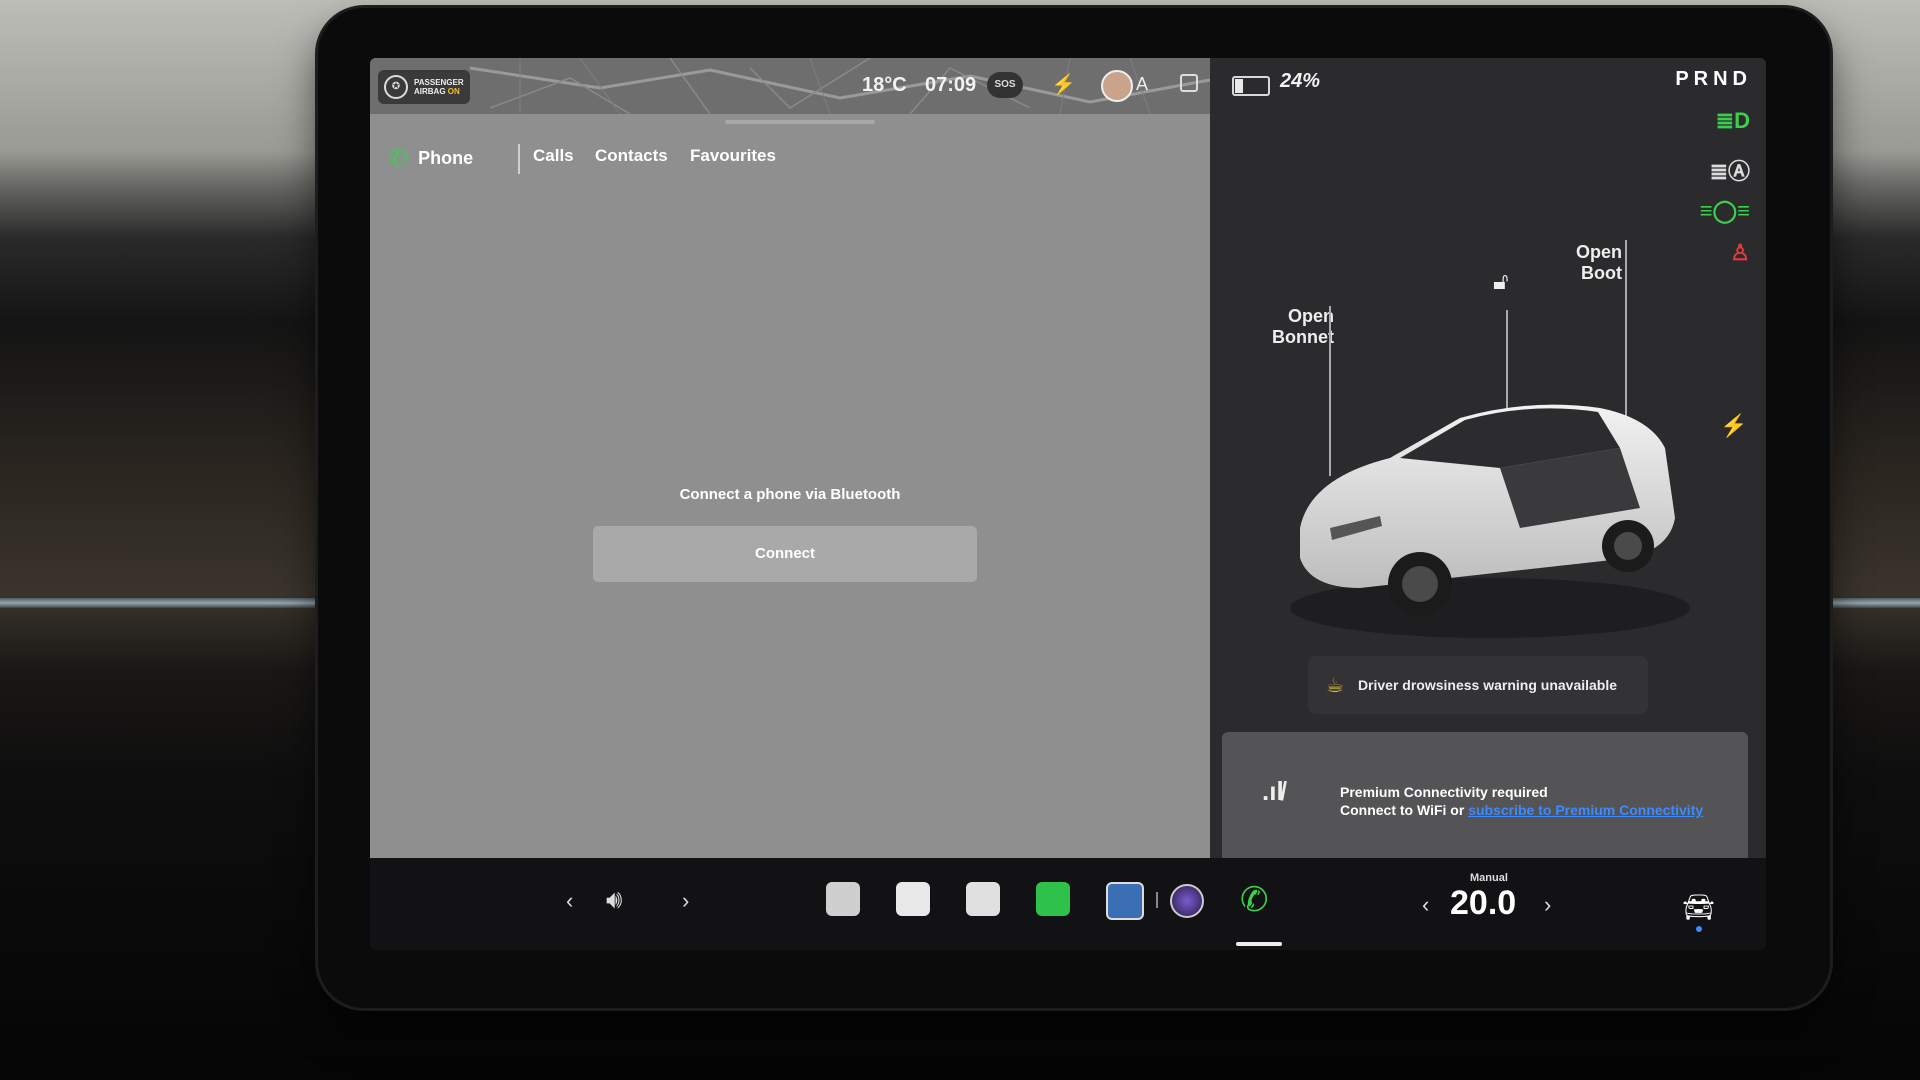  What do you see at coordinates (1254, 900) in the screenshot?
I see `phone-dock-icon: ✆` at bounding box center [1254, 900].